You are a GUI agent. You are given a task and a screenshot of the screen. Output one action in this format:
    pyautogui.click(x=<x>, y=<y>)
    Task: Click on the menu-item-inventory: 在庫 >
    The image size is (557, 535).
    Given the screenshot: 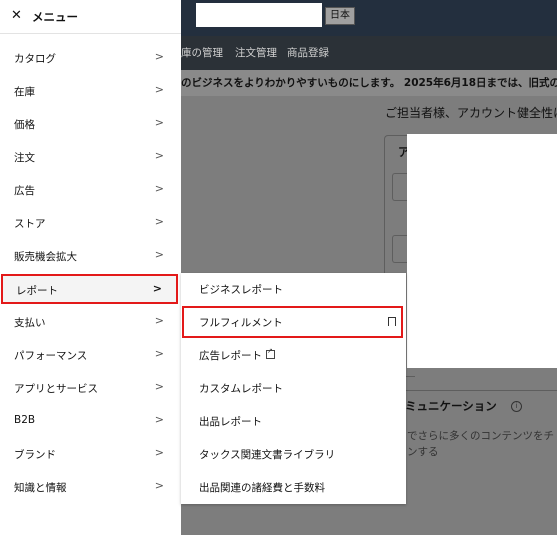 What is the action you would take?
    pyautogui.click(x=90, y=91)
    